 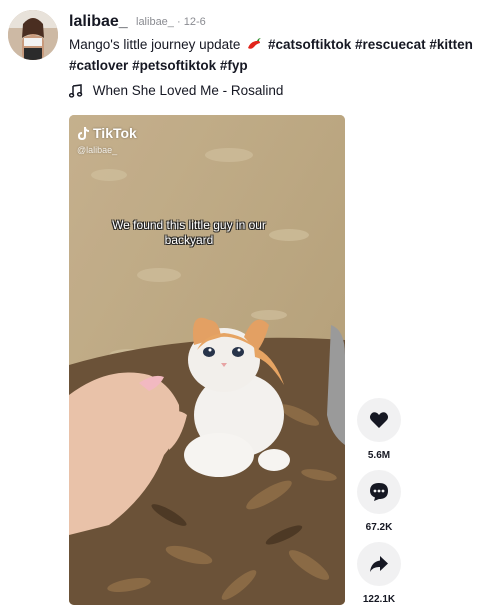 I want to click on tiktok-logo: TikTok, so click(x=107, y=133).